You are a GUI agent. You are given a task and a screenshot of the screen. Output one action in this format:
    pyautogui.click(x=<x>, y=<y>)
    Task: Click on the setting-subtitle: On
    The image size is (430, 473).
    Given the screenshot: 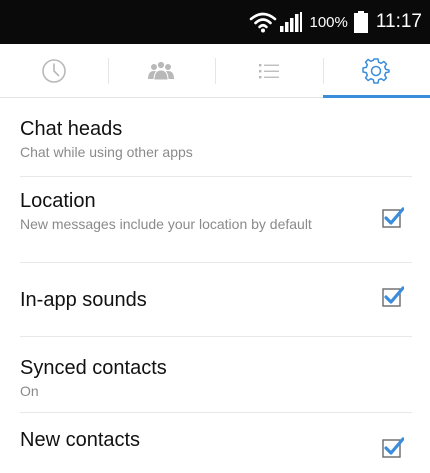 What is the action you would take?
    pyautogui.click(x=216, y=391)
    